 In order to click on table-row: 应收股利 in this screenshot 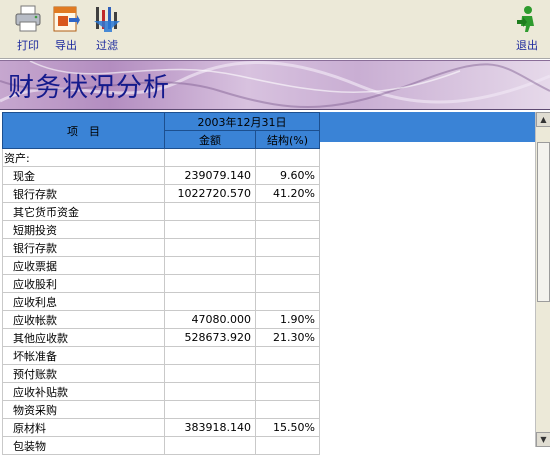, I will do `click(161, 283)`.